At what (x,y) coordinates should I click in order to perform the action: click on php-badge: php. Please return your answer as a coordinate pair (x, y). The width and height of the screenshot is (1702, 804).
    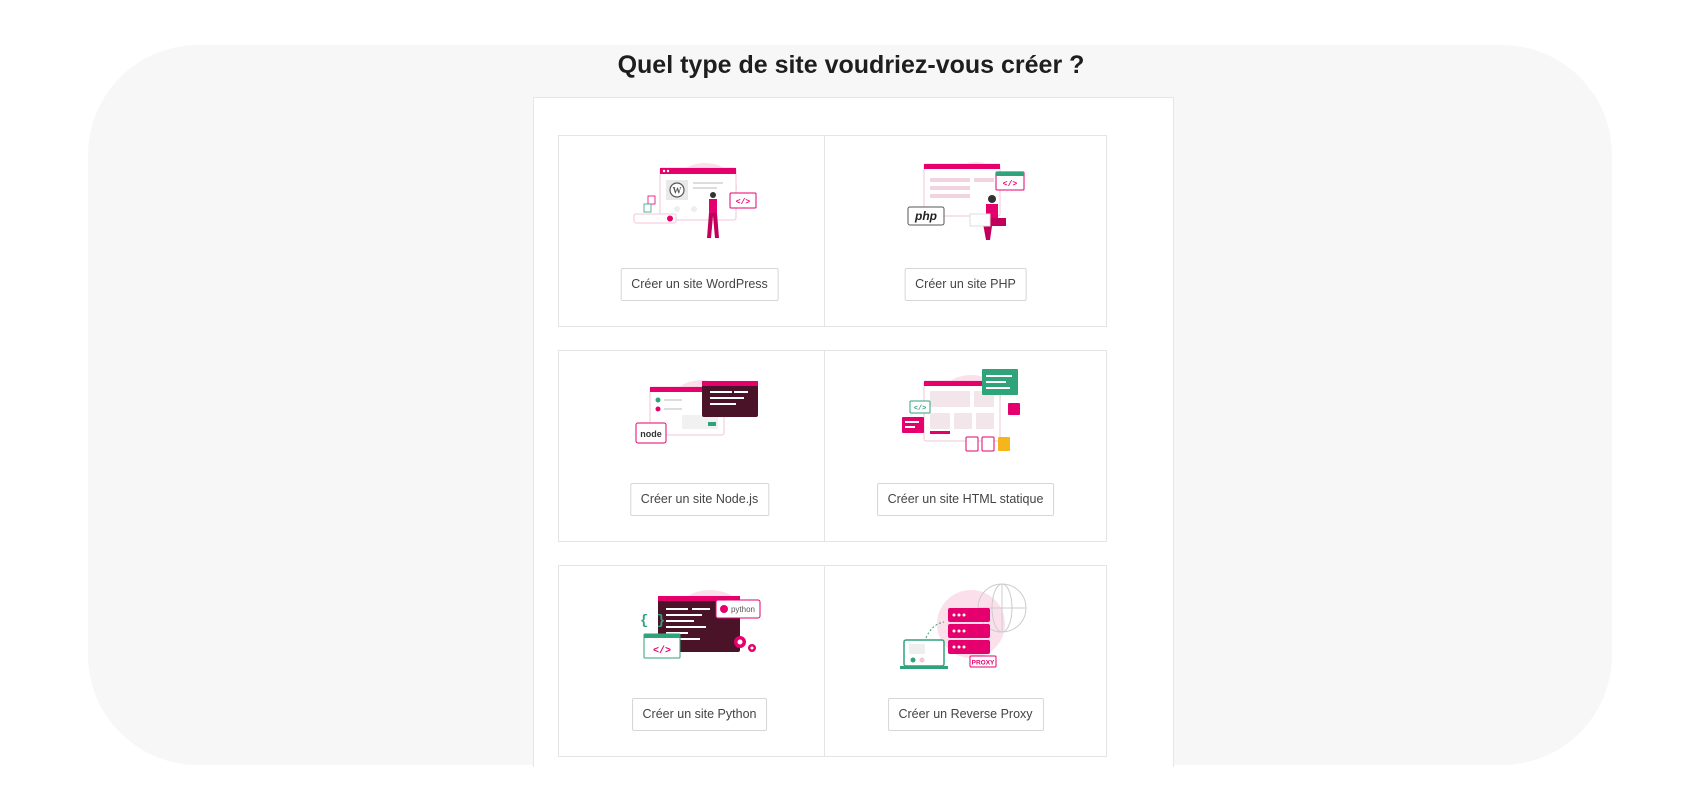
    Looking at the image, I should click on (925, 216).